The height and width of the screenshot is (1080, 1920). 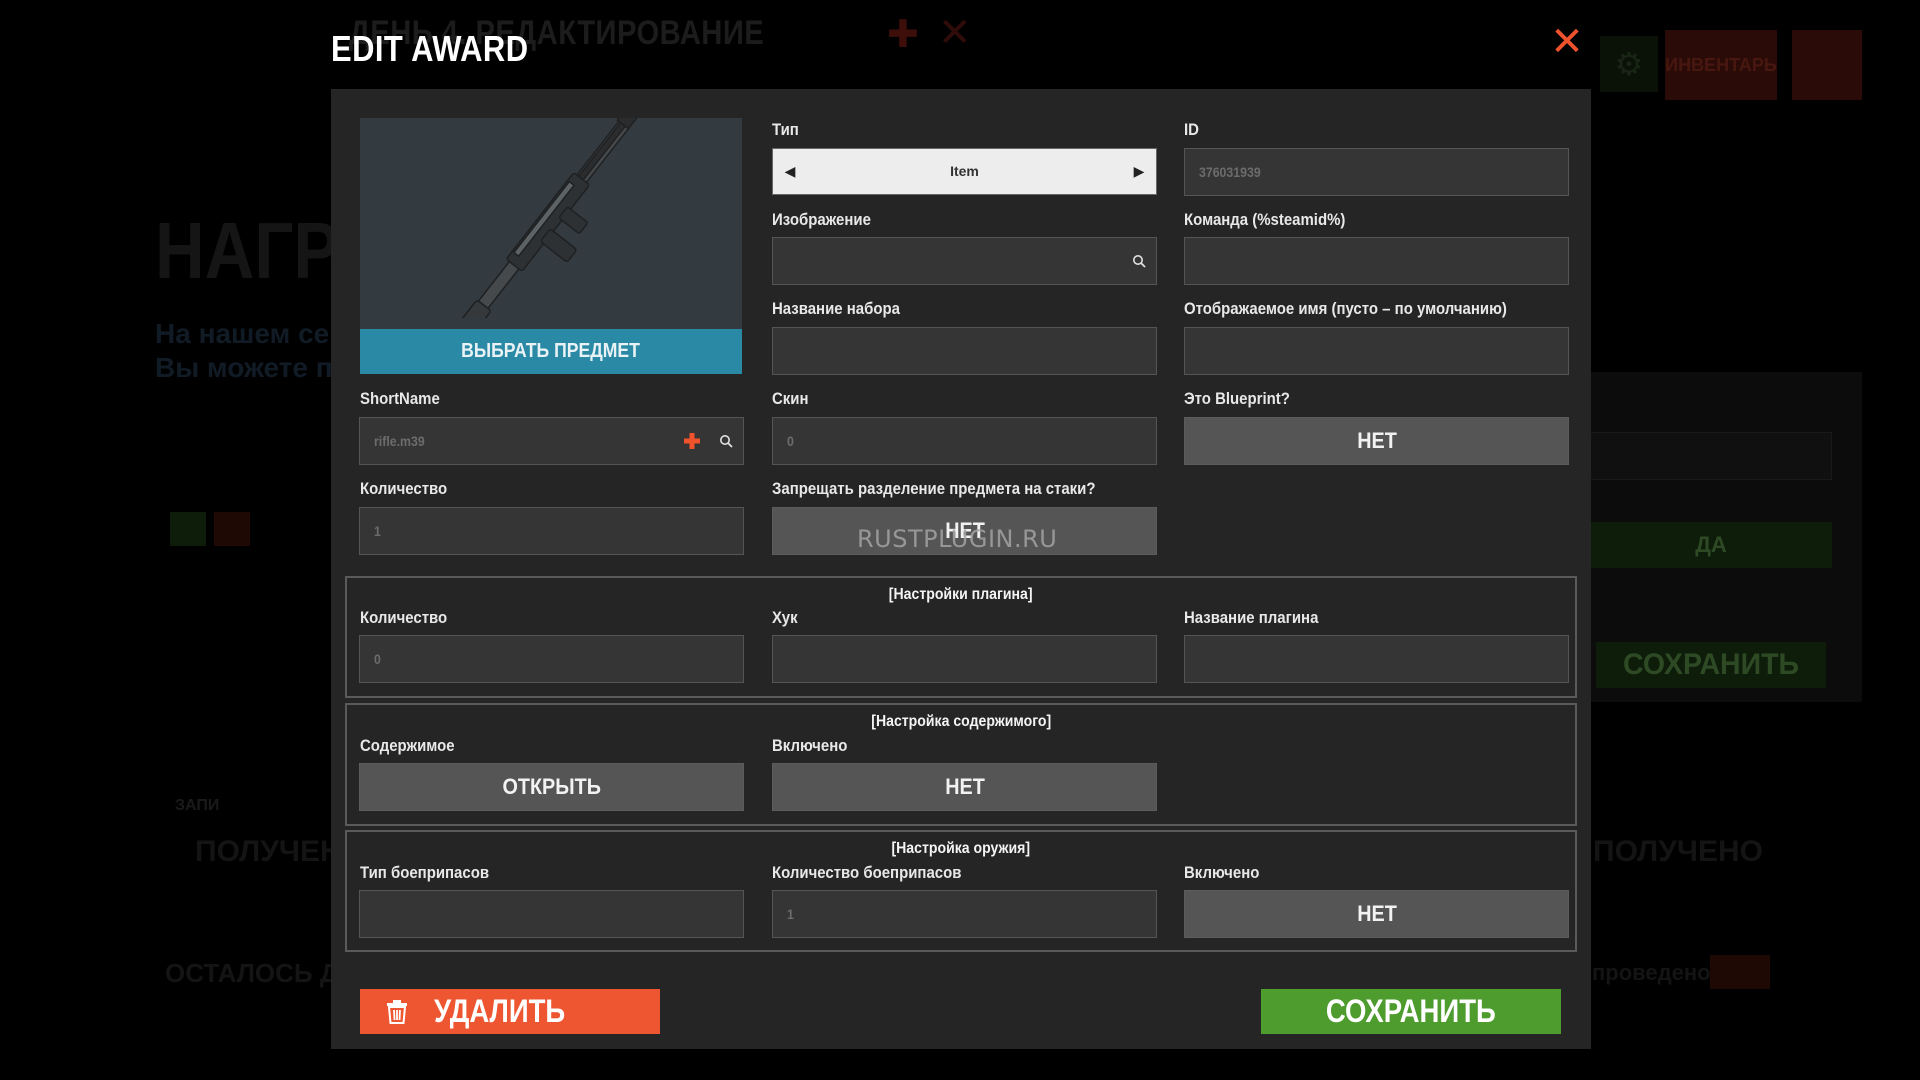 What do you see at coordinates (377, 659) in the screenshot?
I see `plugin-amount-value: 0` at bounding box center [377, 659].